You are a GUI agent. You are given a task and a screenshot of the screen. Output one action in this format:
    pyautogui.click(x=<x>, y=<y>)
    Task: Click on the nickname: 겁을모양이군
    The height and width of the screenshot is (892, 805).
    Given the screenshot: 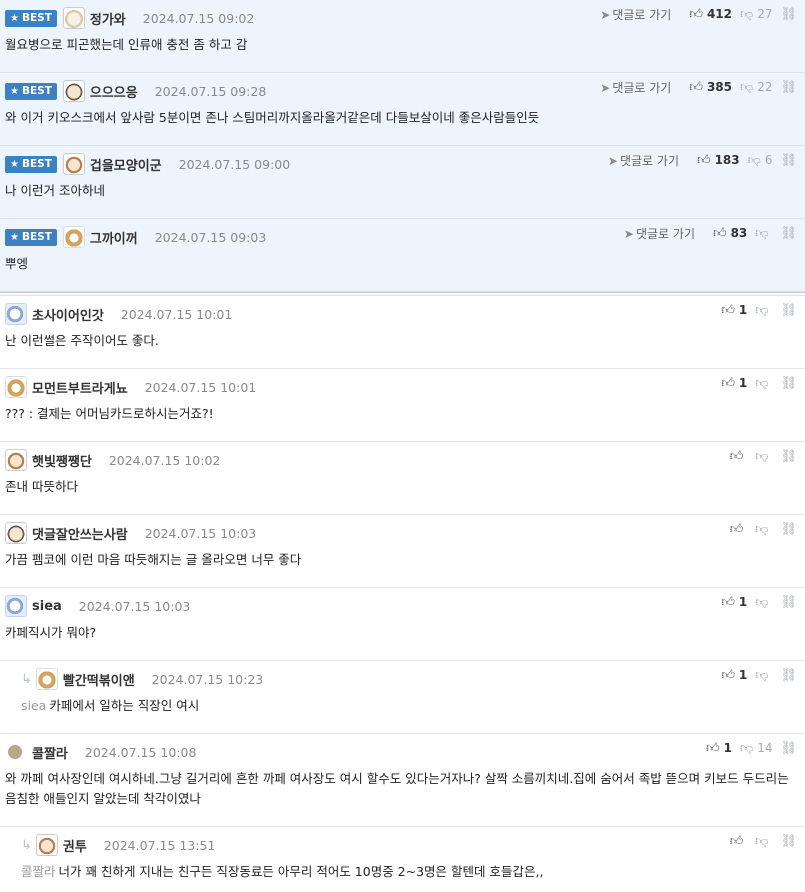 What is the action you would take?
    pyautogui.click(x=126, y=164)
    